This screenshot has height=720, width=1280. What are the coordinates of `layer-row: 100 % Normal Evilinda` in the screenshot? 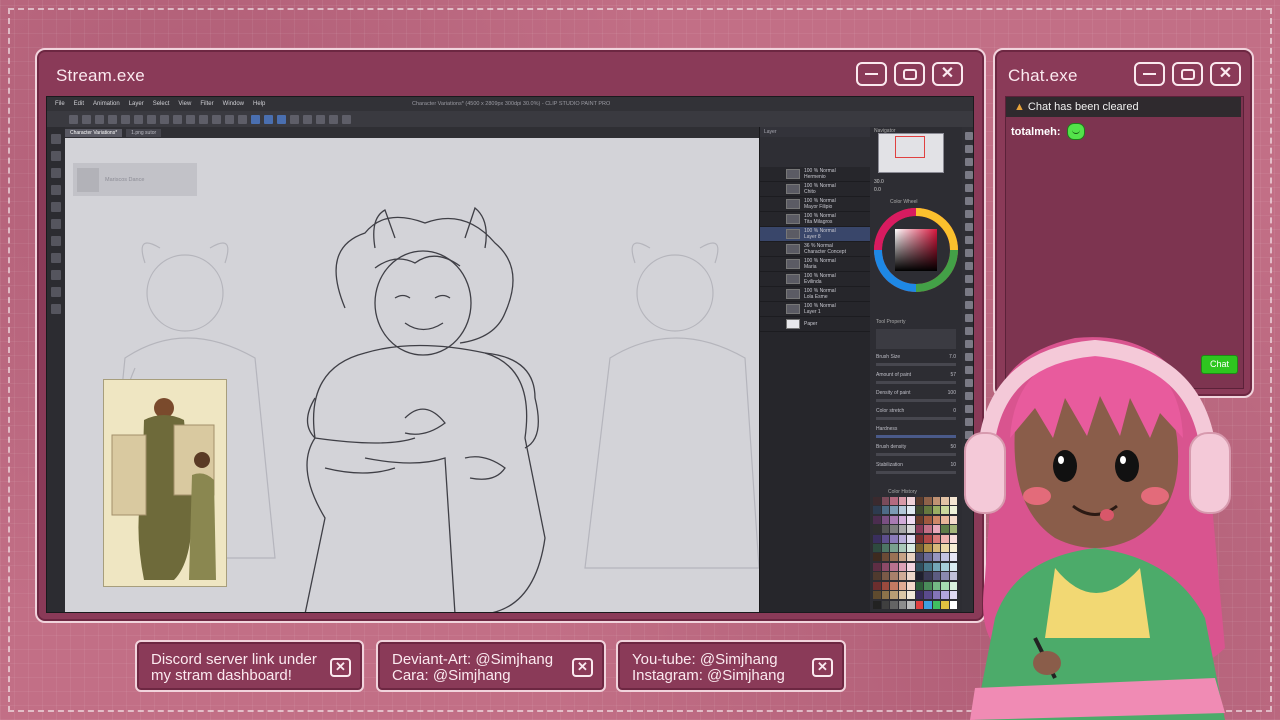 It's located at (815, 279).